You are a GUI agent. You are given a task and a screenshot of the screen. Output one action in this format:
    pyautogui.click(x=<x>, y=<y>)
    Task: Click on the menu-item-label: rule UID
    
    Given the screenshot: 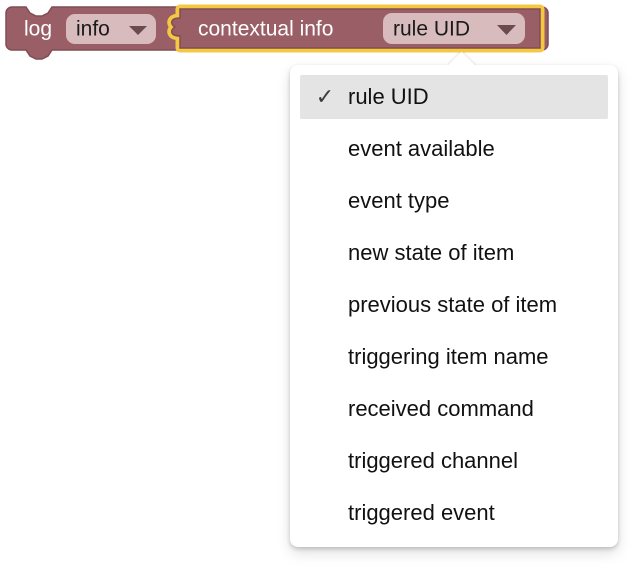 What is the action you would take?
    pyautogui.click(x=388, y=96)
    